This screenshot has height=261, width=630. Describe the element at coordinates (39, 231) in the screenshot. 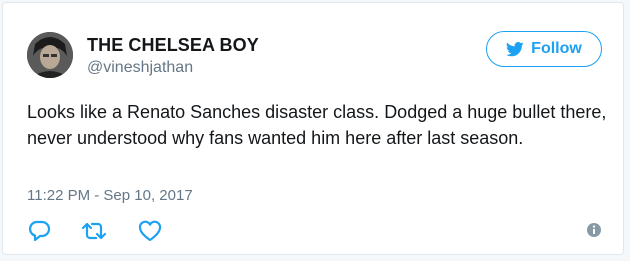

I see `reply-icon` at that location.